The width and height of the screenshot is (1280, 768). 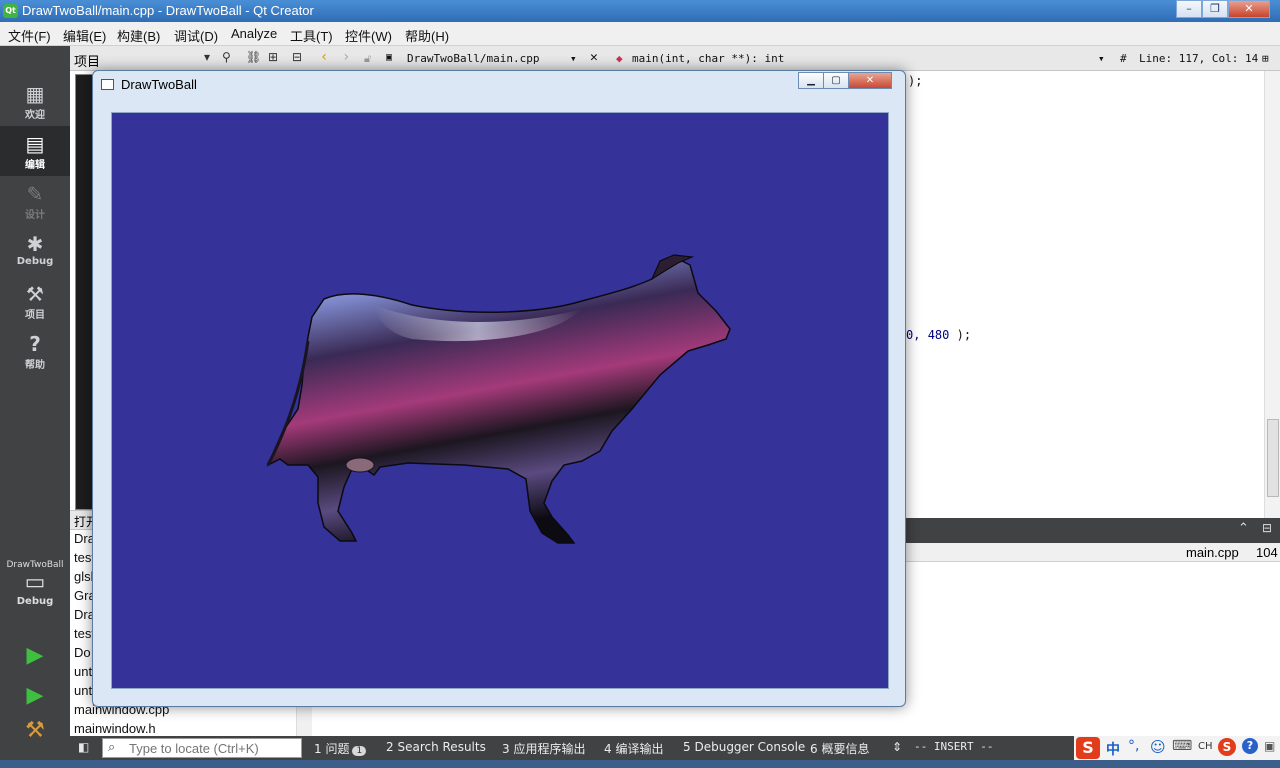 I want to click on mode-edit: ▤ 编辑, so click(x=35, y=151).